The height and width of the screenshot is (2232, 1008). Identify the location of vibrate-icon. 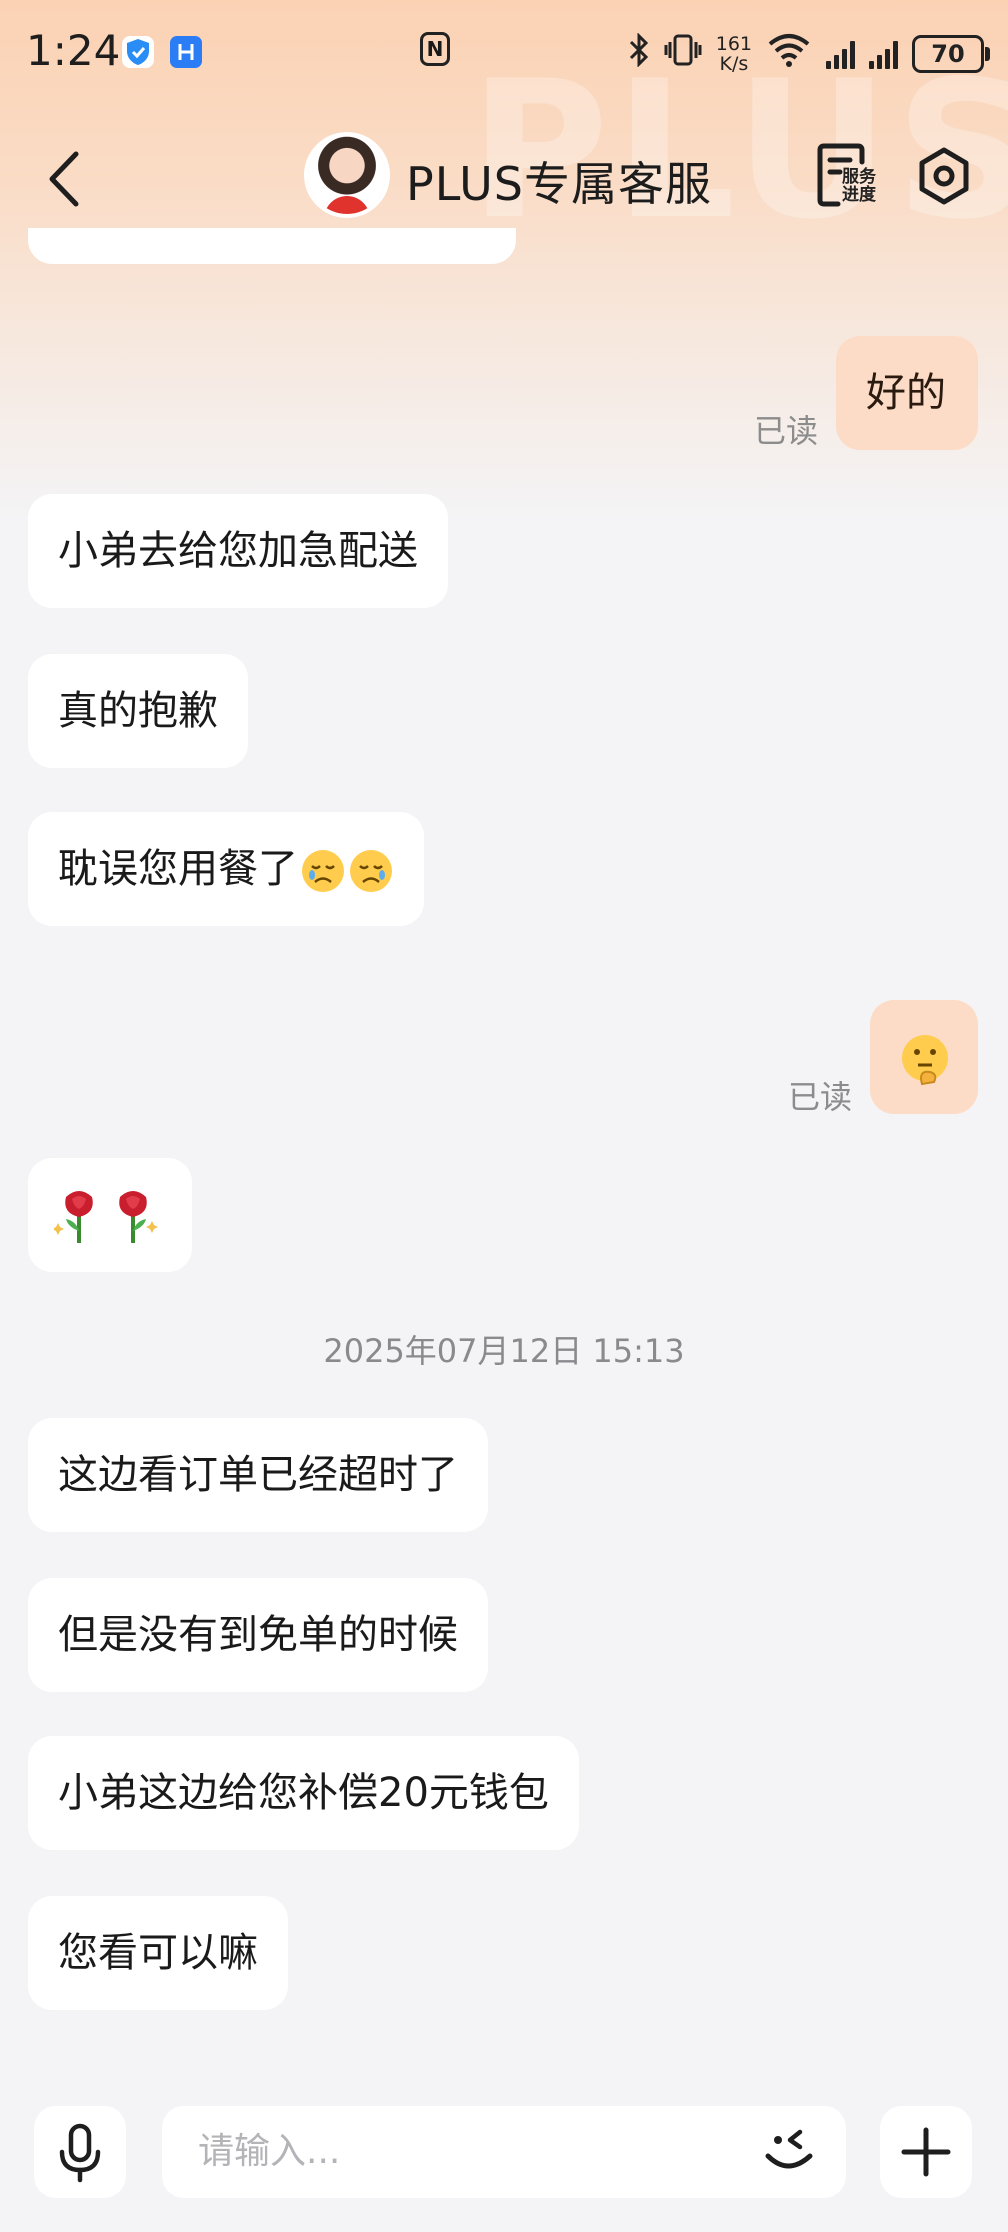
(683, 54).